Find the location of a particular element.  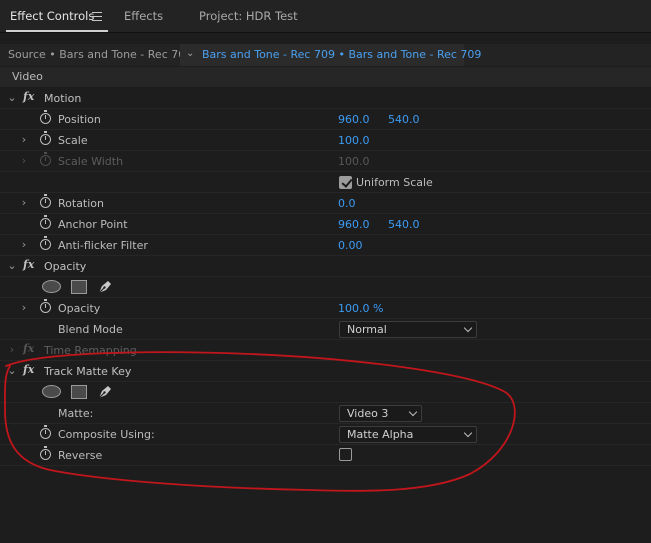

reverse-checkbox is located at coordinates (345, 454).